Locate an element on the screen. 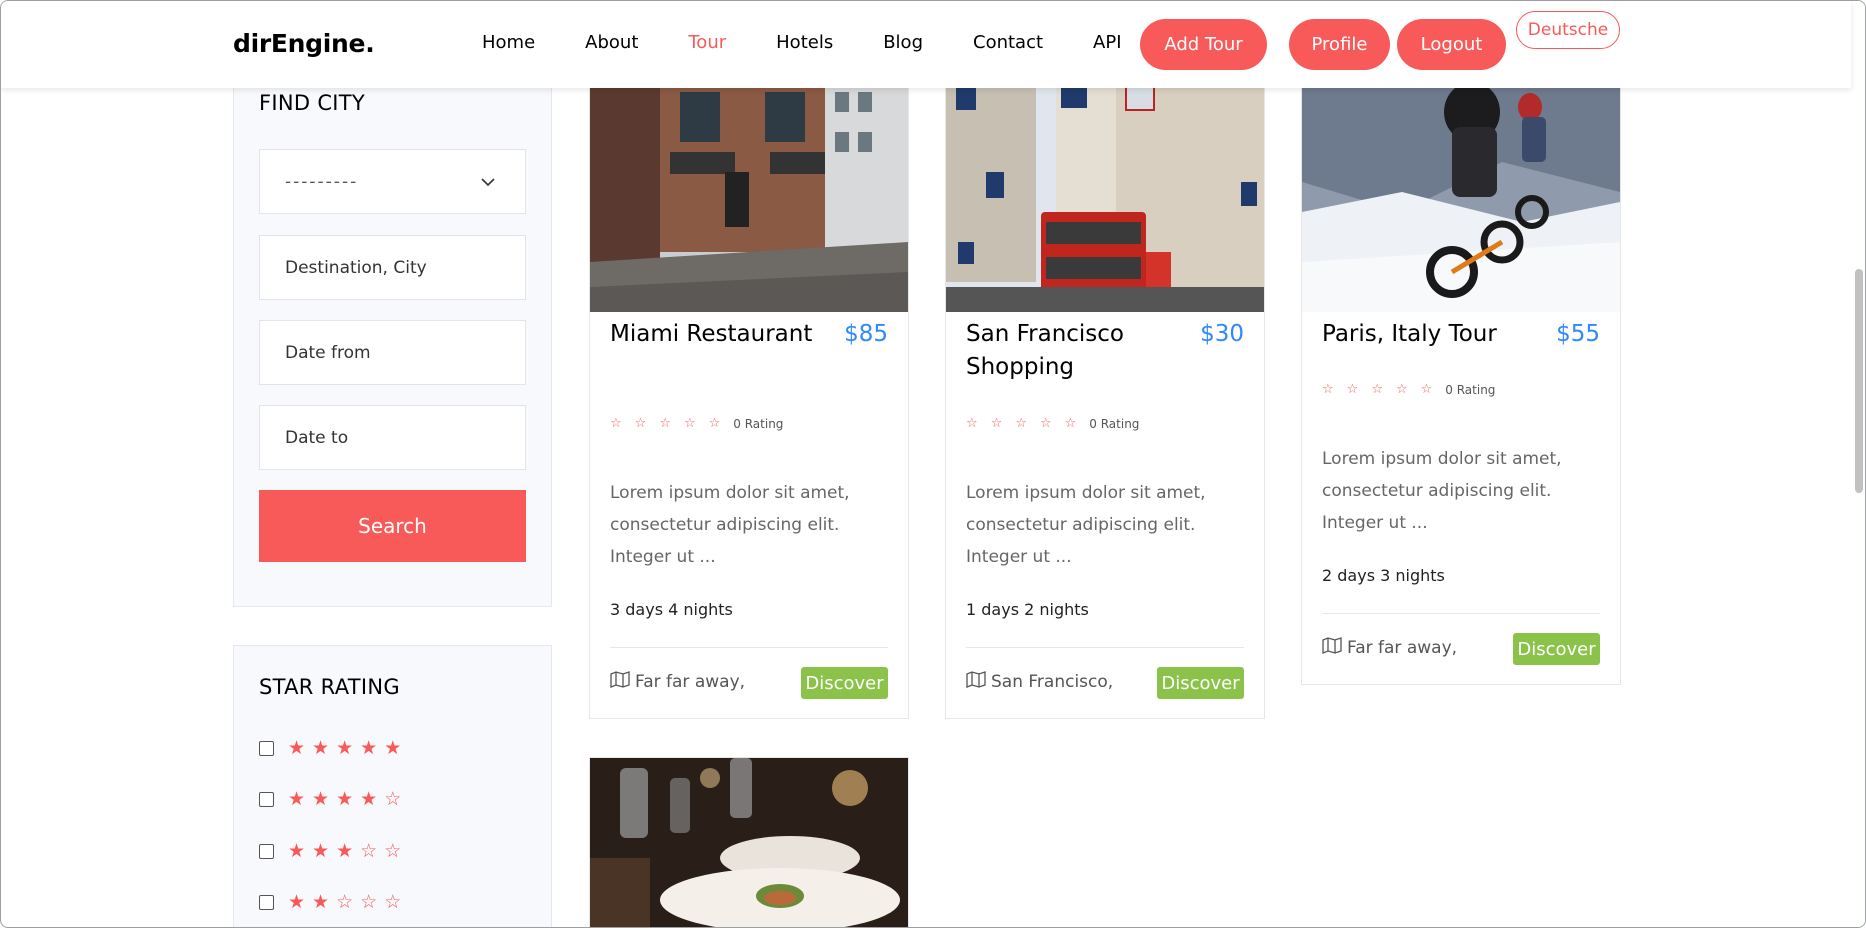  tour-image-london-bus-street is located at coordinates (1105, 192).